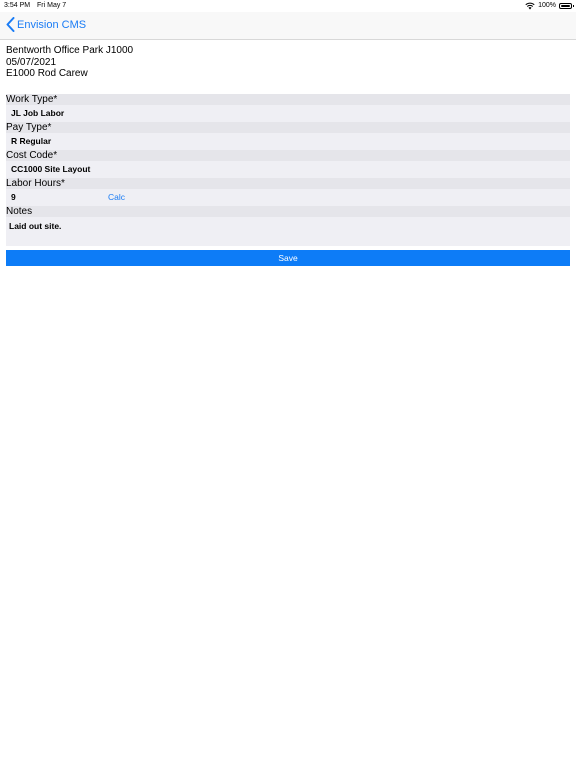 Image resolution: width=576 pixels, height=768 pixels. What do you see at coordinates (288, 258) in the screenshot?
I see `save-button: Save` at bounding box center [288, 258].